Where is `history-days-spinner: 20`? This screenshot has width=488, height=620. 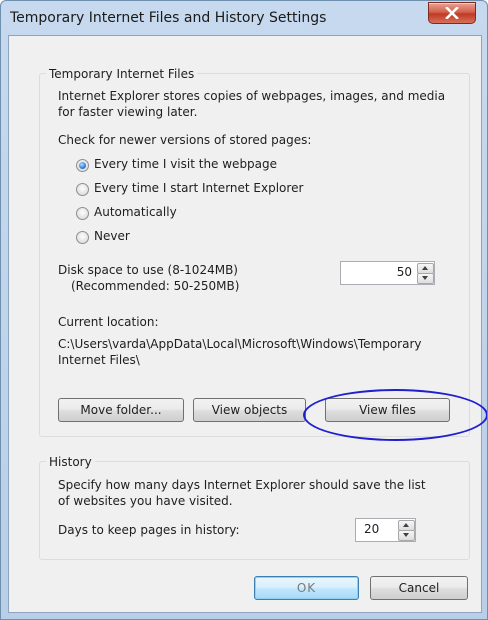 history-days-spinner: 20 is located at coordinates (385, 530).